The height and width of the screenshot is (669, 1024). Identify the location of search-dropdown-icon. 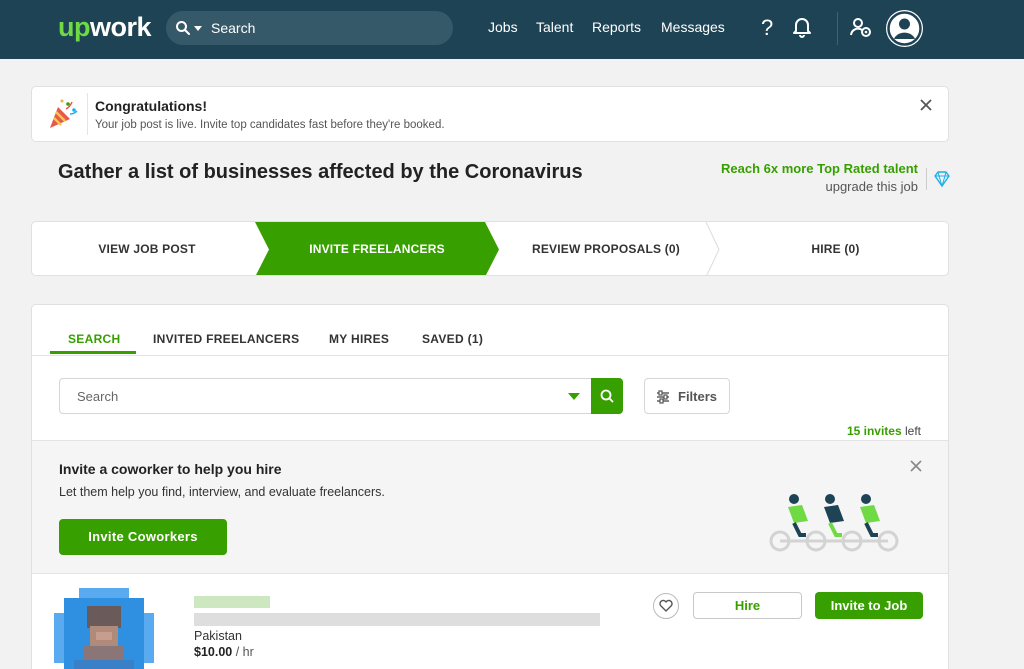
(574, 396).